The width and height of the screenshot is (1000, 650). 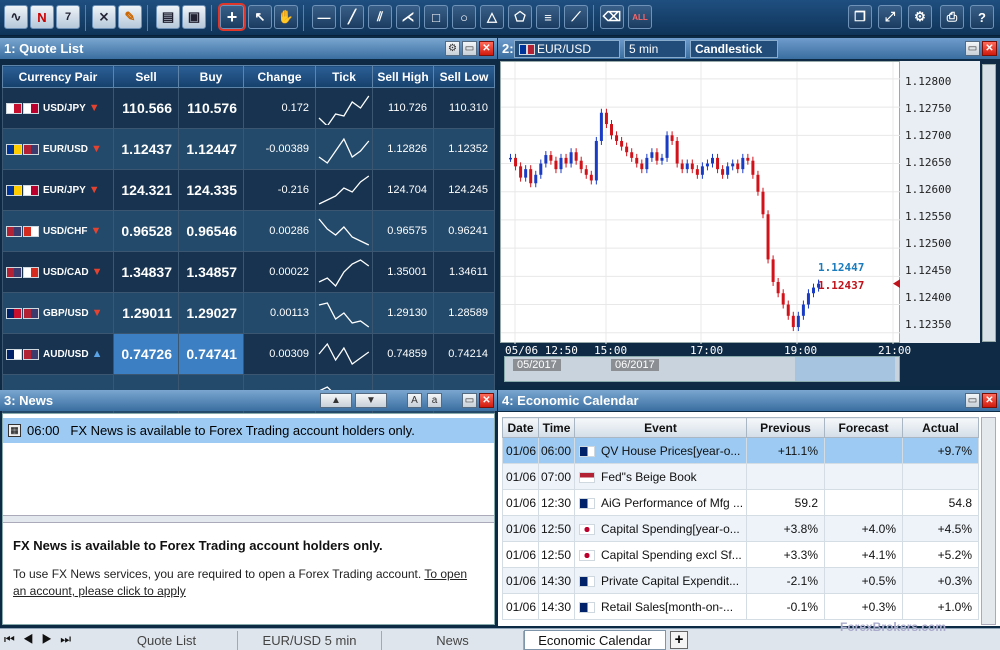 What do you see at coordinates (863, 427) in the screenshot?
I see `calendar-col-header: Forecast` at bounding box center [863, 427].